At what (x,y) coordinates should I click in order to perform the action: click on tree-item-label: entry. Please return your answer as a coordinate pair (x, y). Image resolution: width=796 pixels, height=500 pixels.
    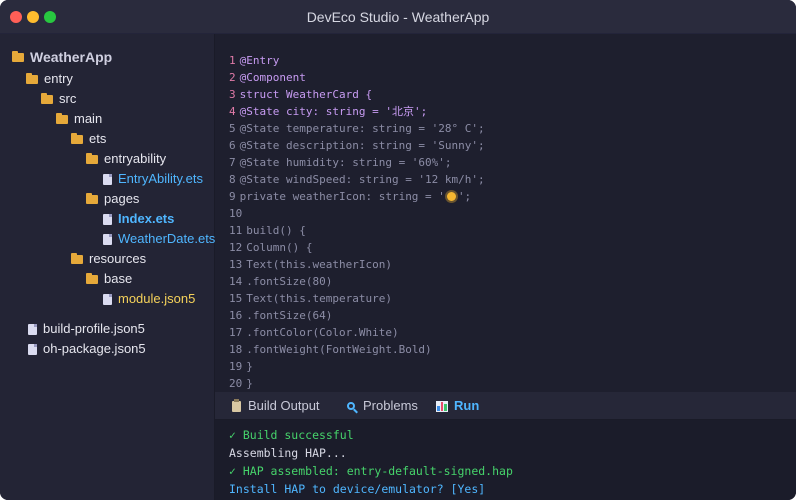
    Looking at the image, I should click on (58, 78).